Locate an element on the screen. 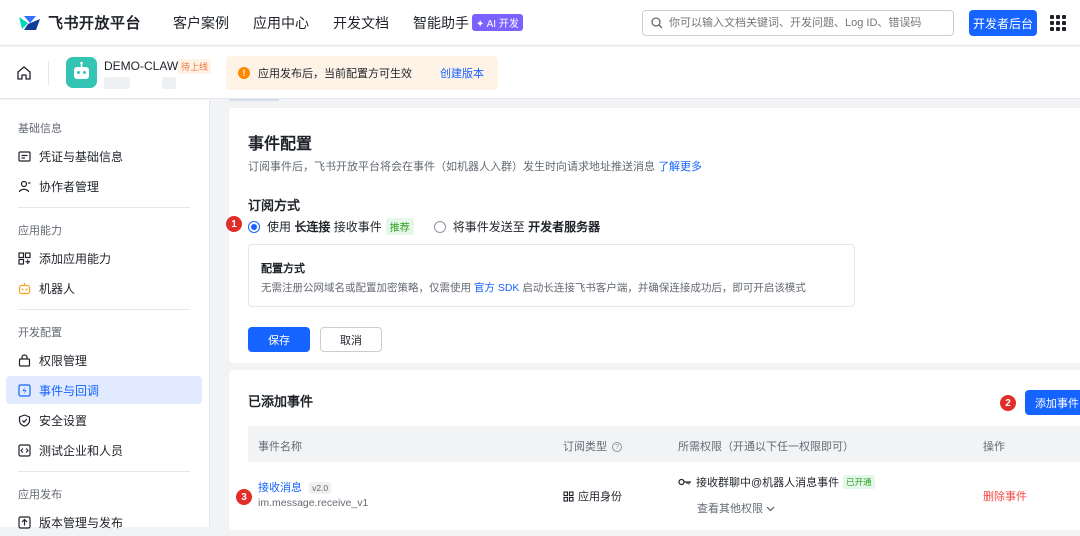 This screenshot has height=536, width=1080. event-permission: 接收群聊中@机器人消息事件 已开通 is located at coordinates (776, 482).